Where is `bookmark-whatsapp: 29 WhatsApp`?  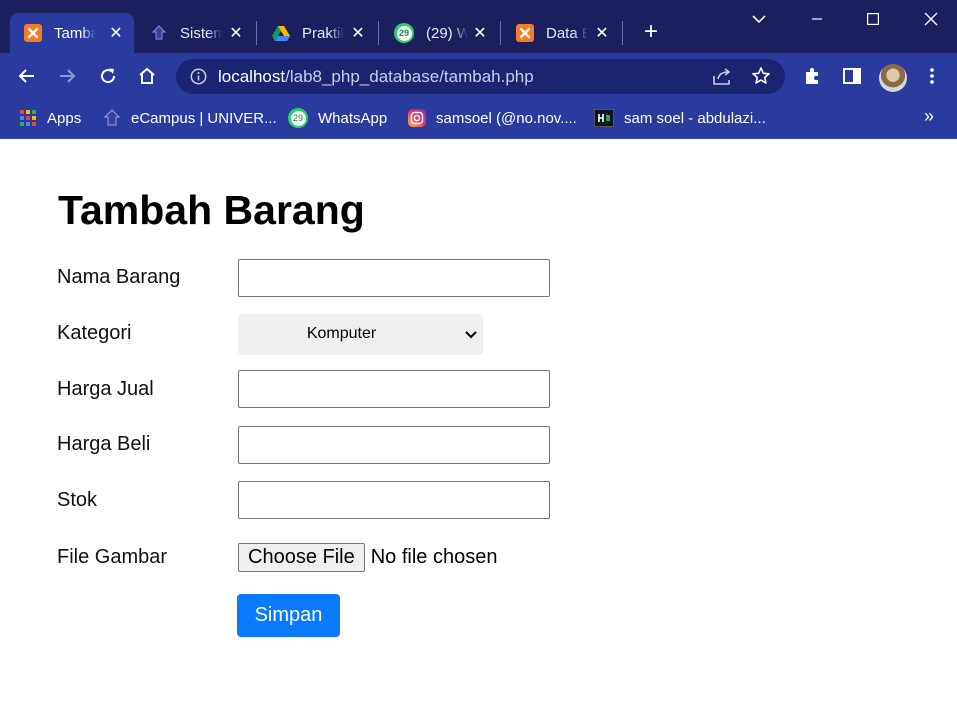 bookmark-whatsapp: 29 WhatsApp is located at coordinates (337, 118).